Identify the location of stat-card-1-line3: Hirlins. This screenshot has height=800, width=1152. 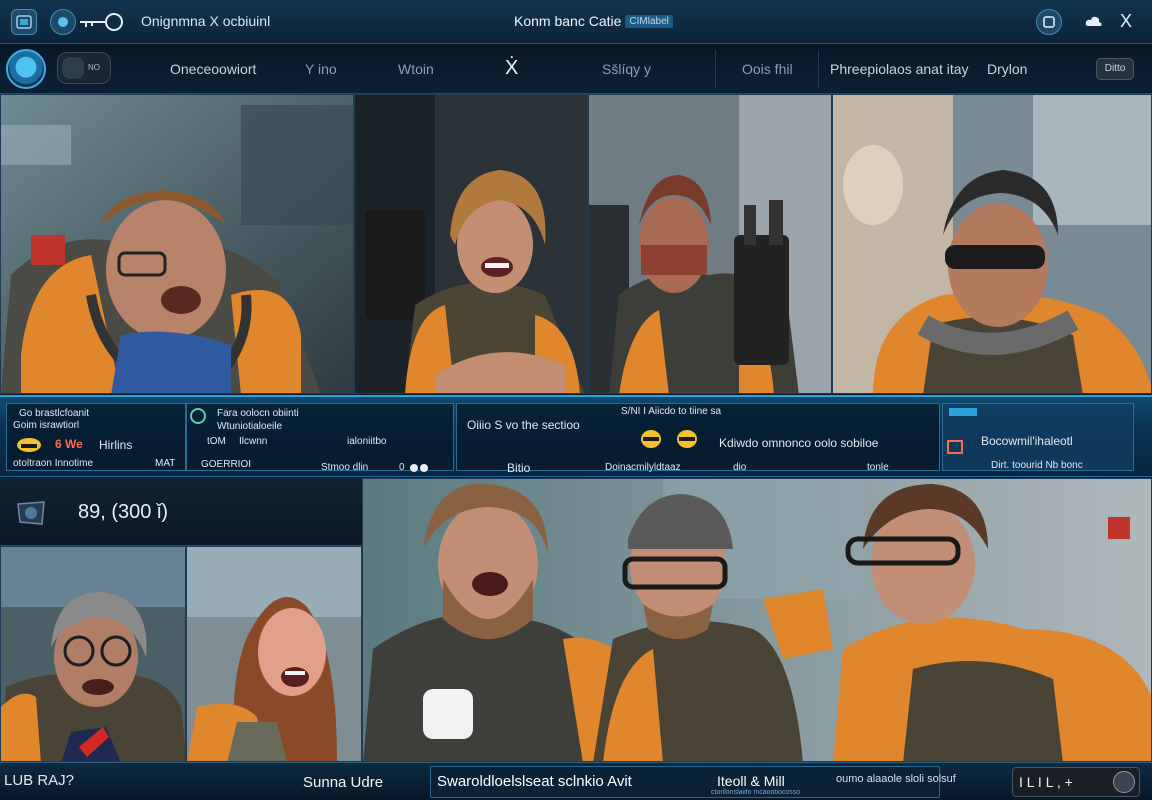
(116, 445).